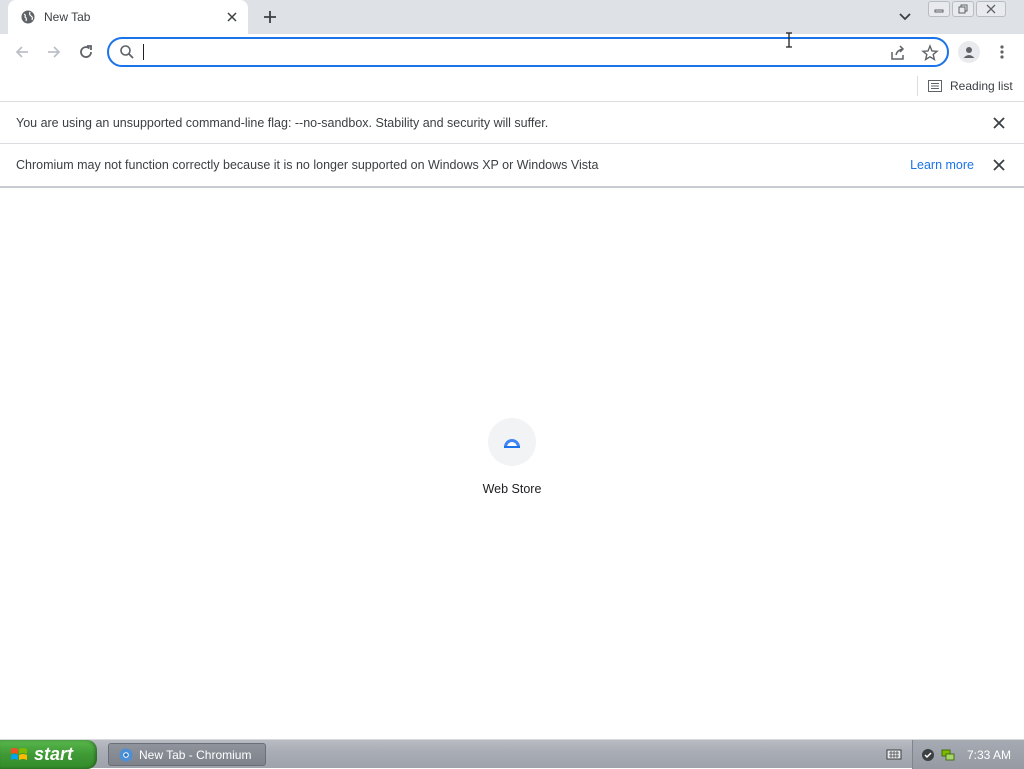 The width and height of the screenshot is (1024, 769). I want to click on shortcut-web-store: Web Store, so click(512, 463).